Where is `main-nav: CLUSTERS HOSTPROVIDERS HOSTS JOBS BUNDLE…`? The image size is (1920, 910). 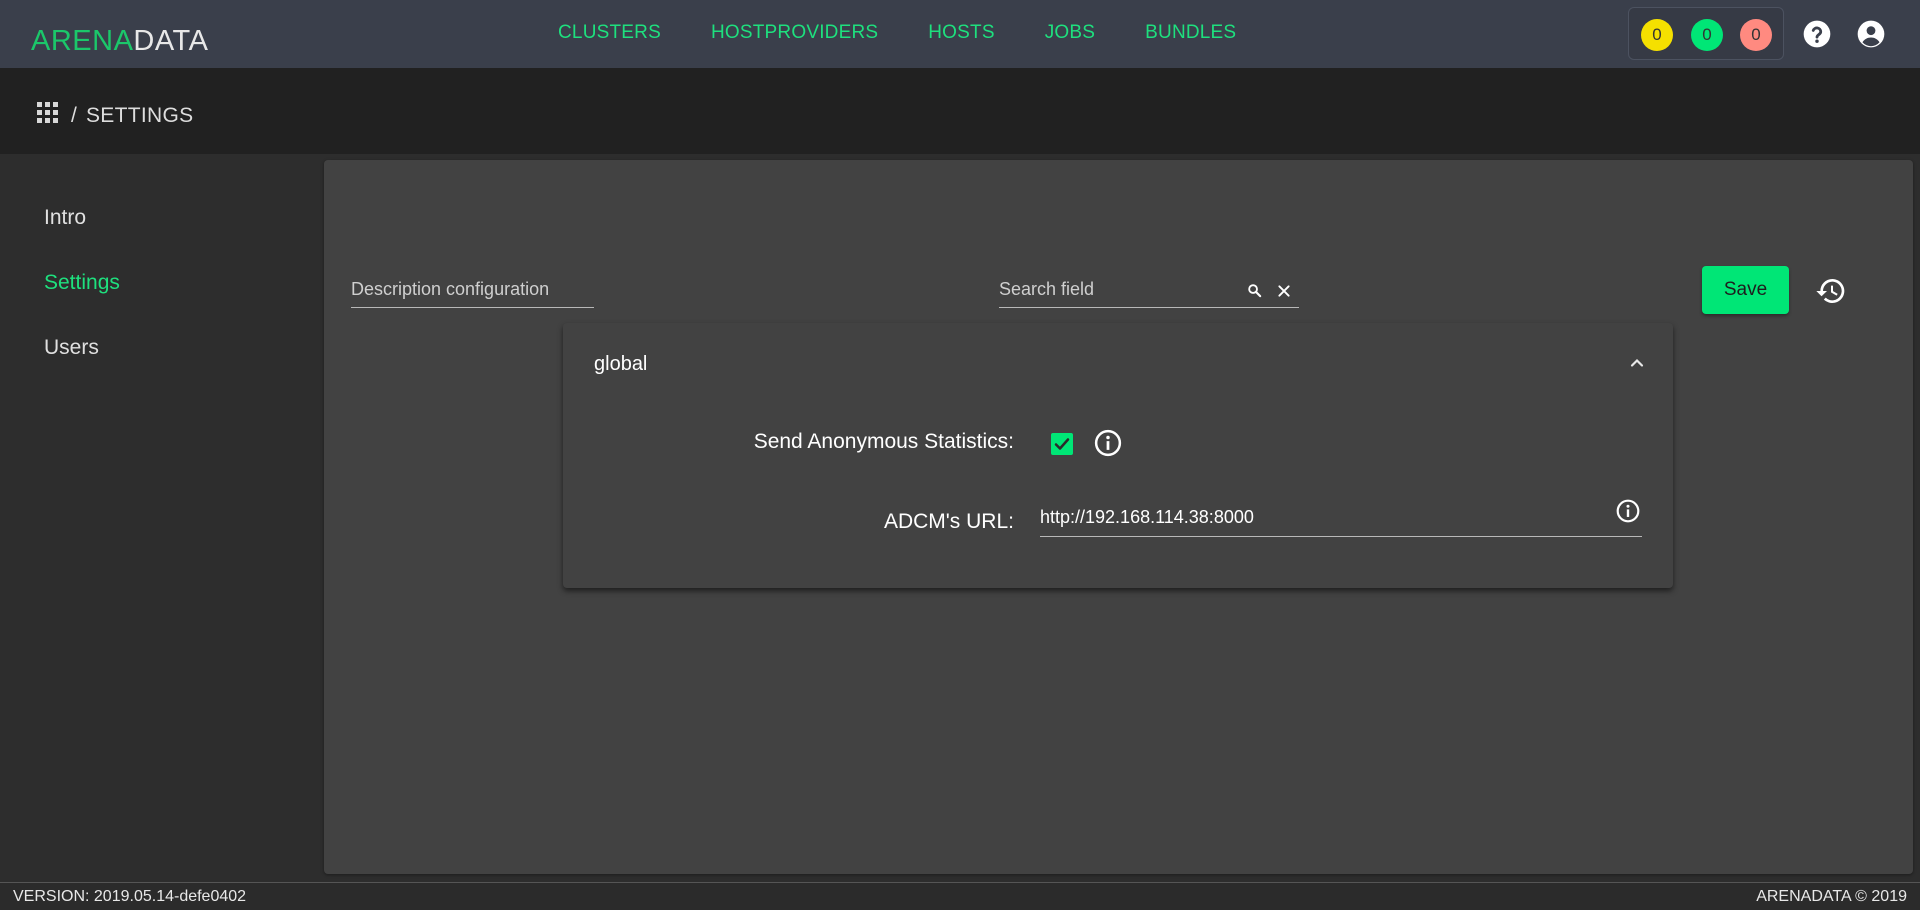
main-nav: CLUSTERS HOSTPROVIDERS HOSTS JOBS BUNDLE… is located at coordinates (922, 33).